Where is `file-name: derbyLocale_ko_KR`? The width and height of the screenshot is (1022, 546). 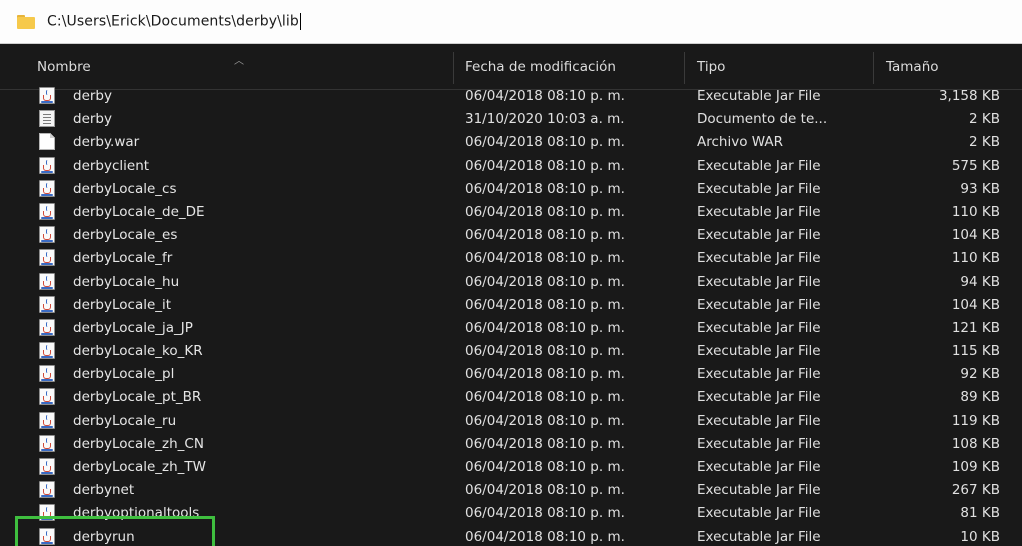
file-name: derbyLocale_ko_KR is located at coordinates (138, 351).